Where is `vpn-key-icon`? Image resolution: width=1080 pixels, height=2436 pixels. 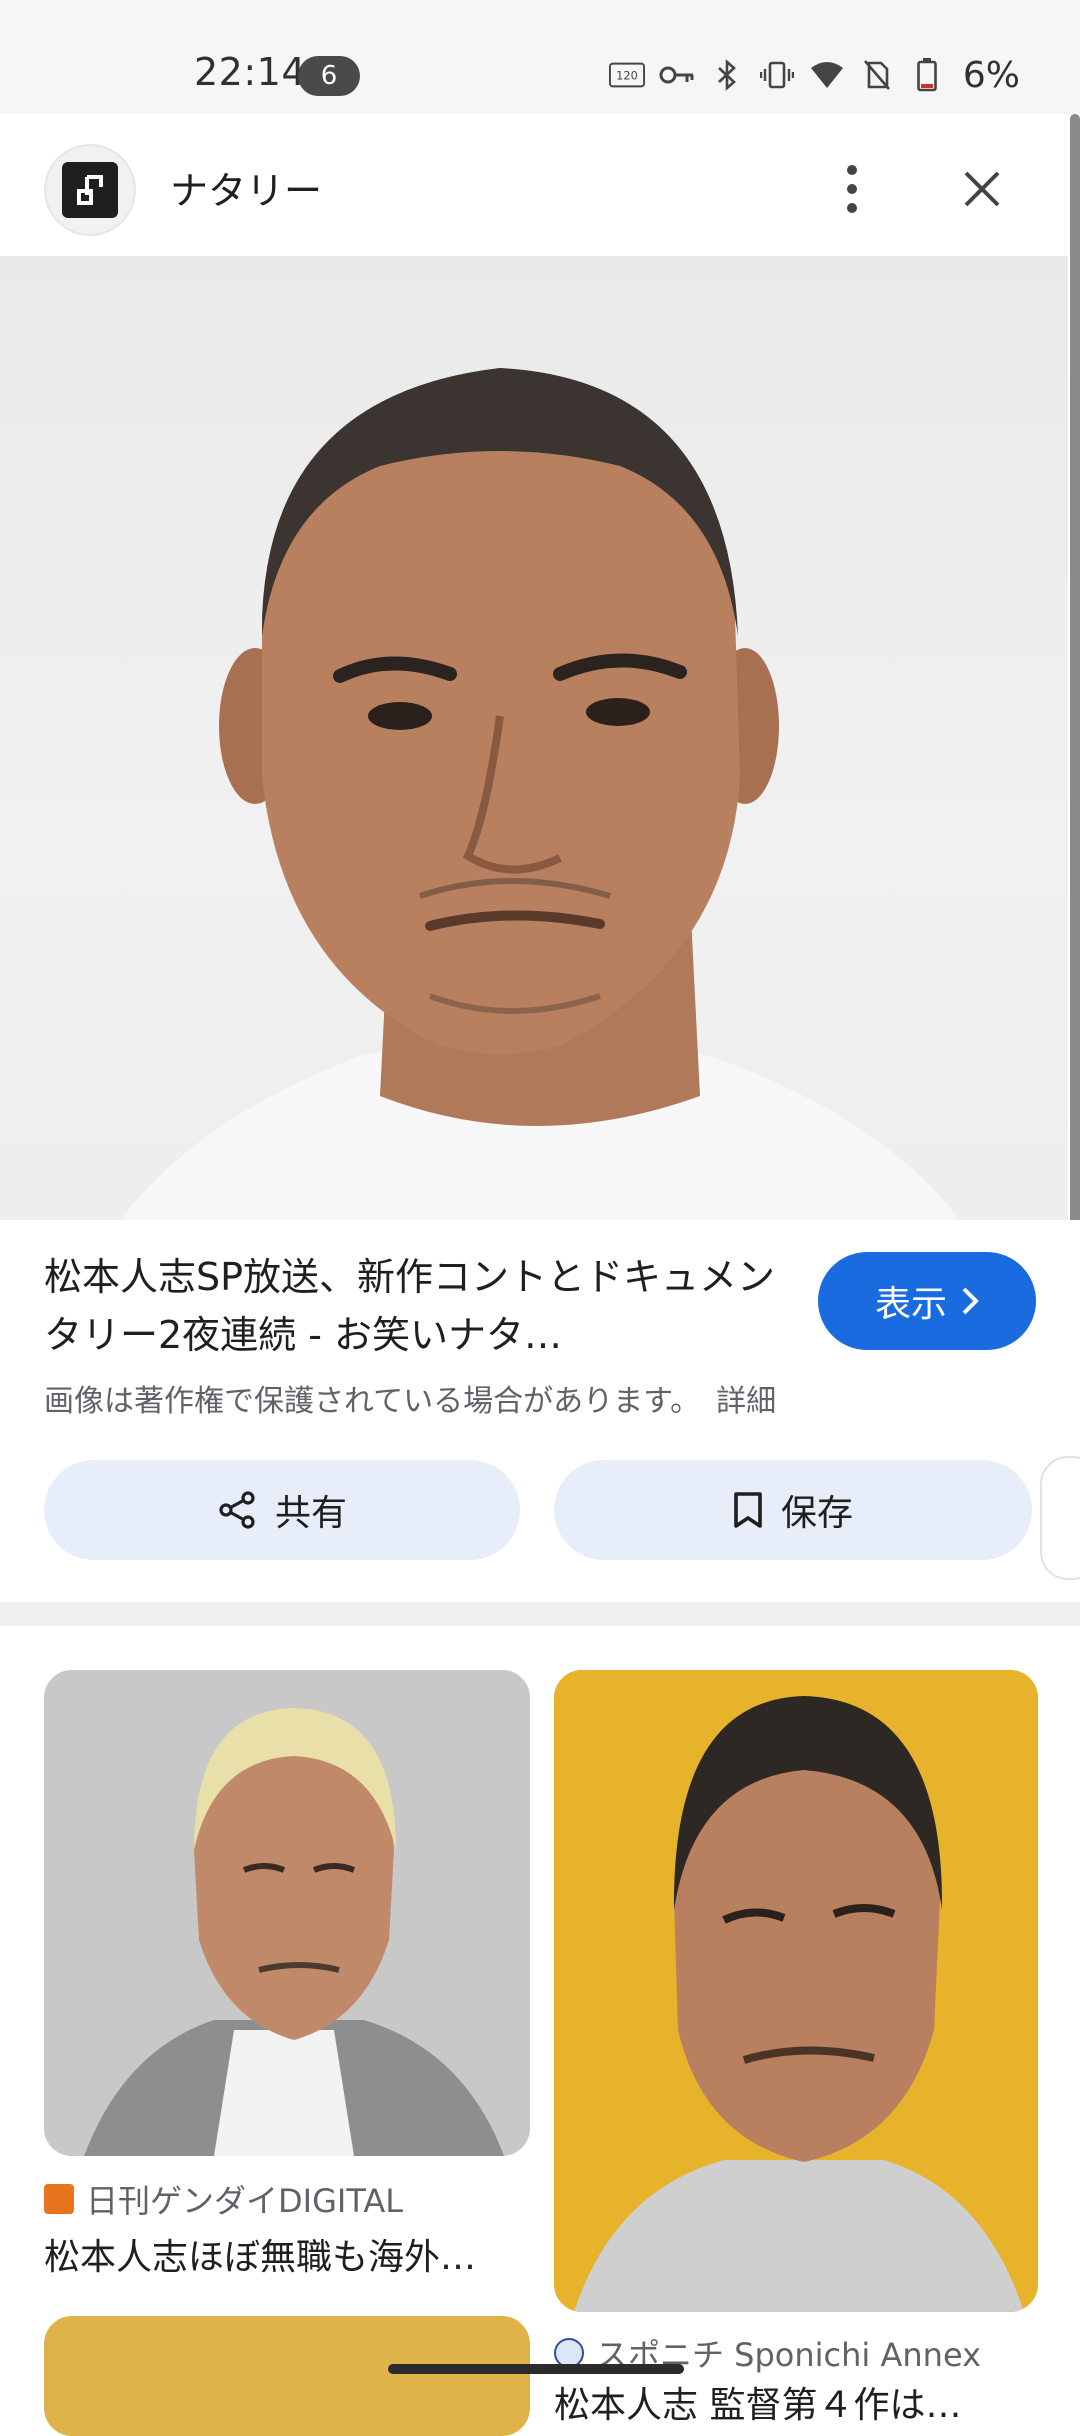
vpn-key-icon is located at coordinates (677, 75).